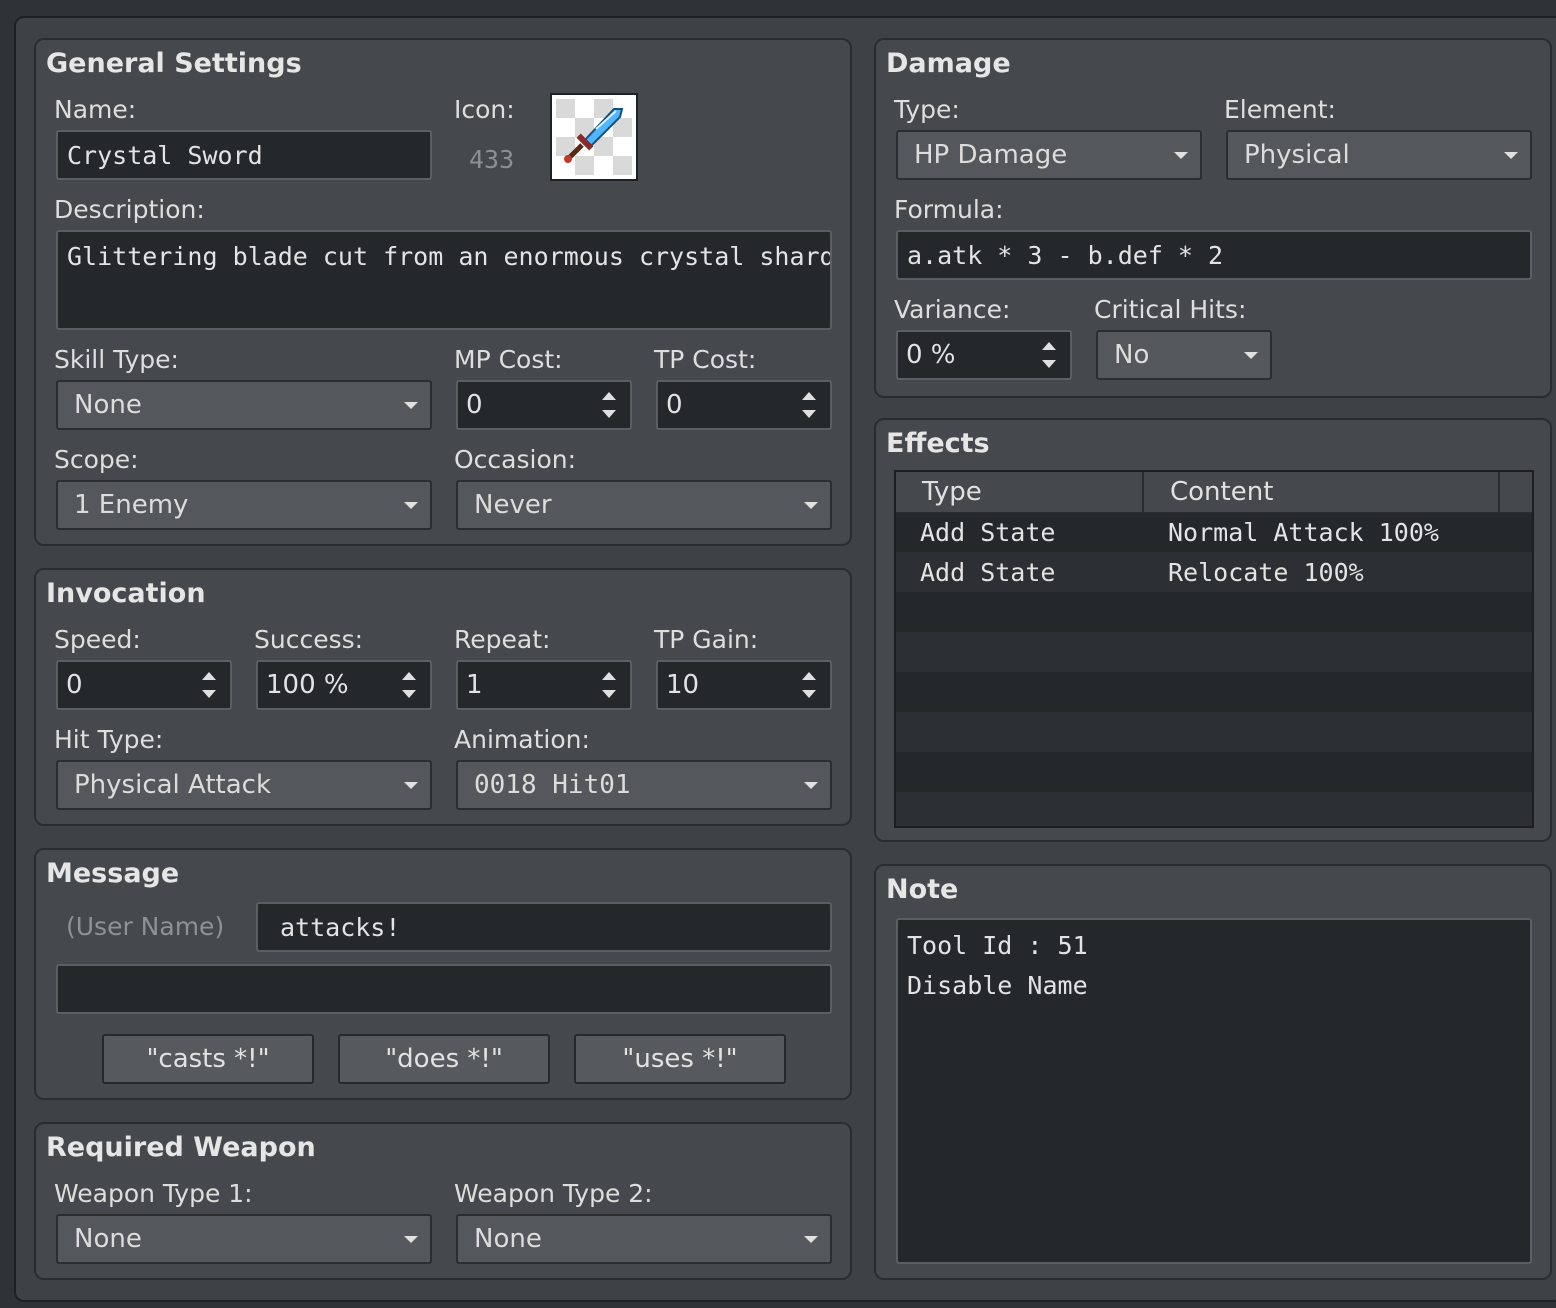 Image resolution: width=1556 pixels, height=1308 pixels. What do you see at coordinates (680, 1059) in the screenshot?
I see `uses-button: "uses *!"` at bounding box center [680, 1059].